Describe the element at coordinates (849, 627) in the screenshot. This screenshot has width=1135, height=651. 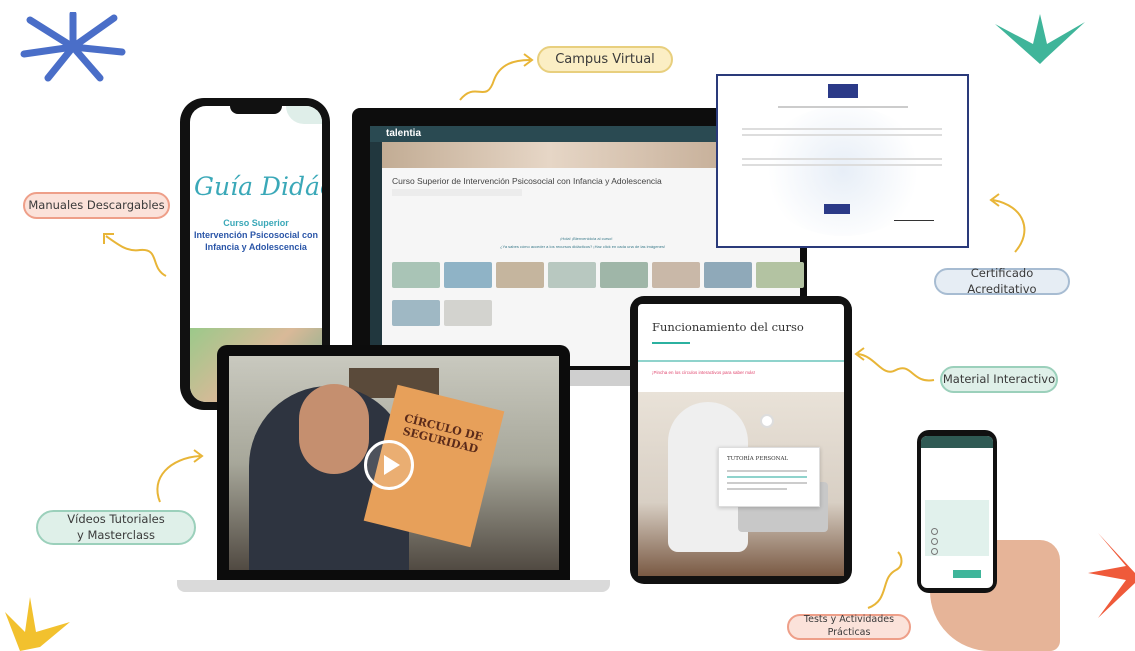
I see `label-tests: Tests y Actividades Prácticas` at that location.